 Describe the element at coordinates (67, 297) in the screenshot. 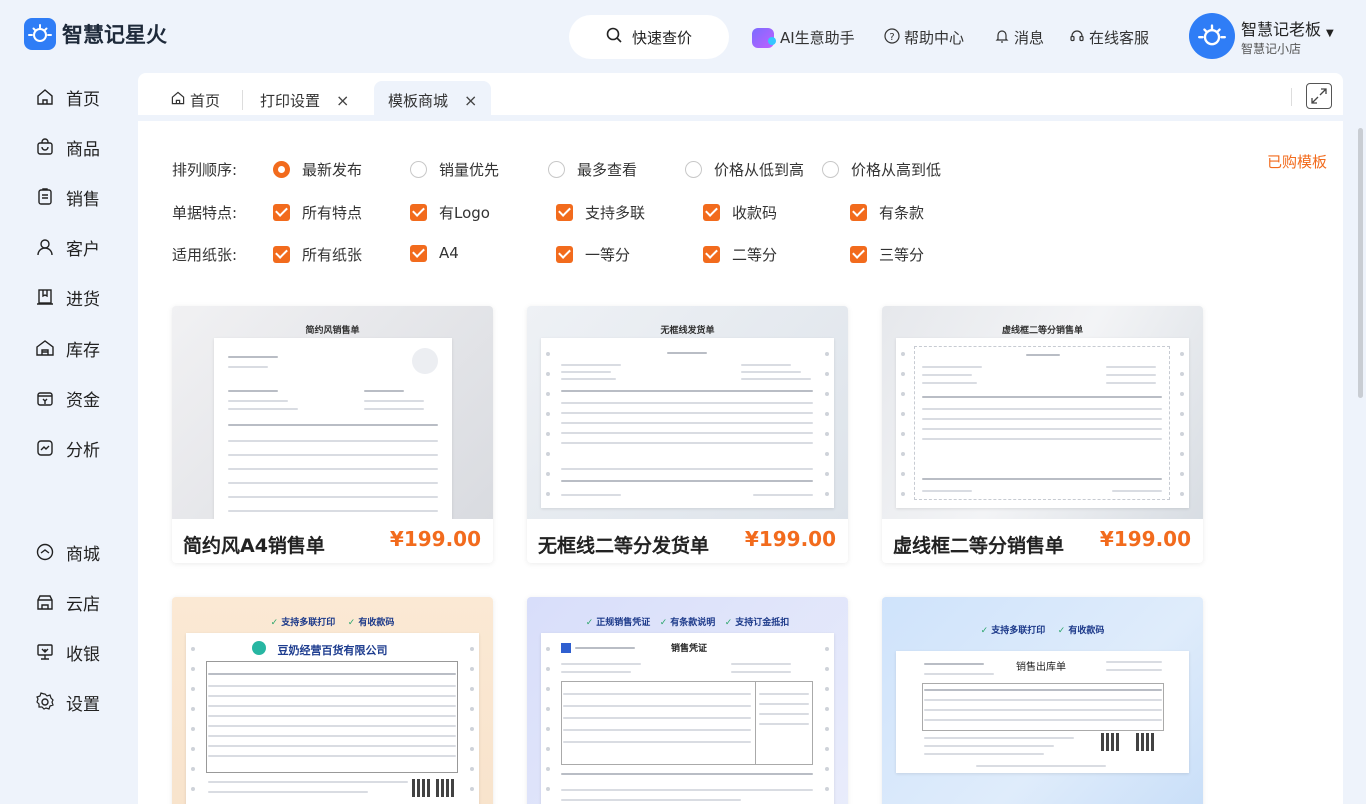

I see `sidebar-item-purchase: 进货` at that location.